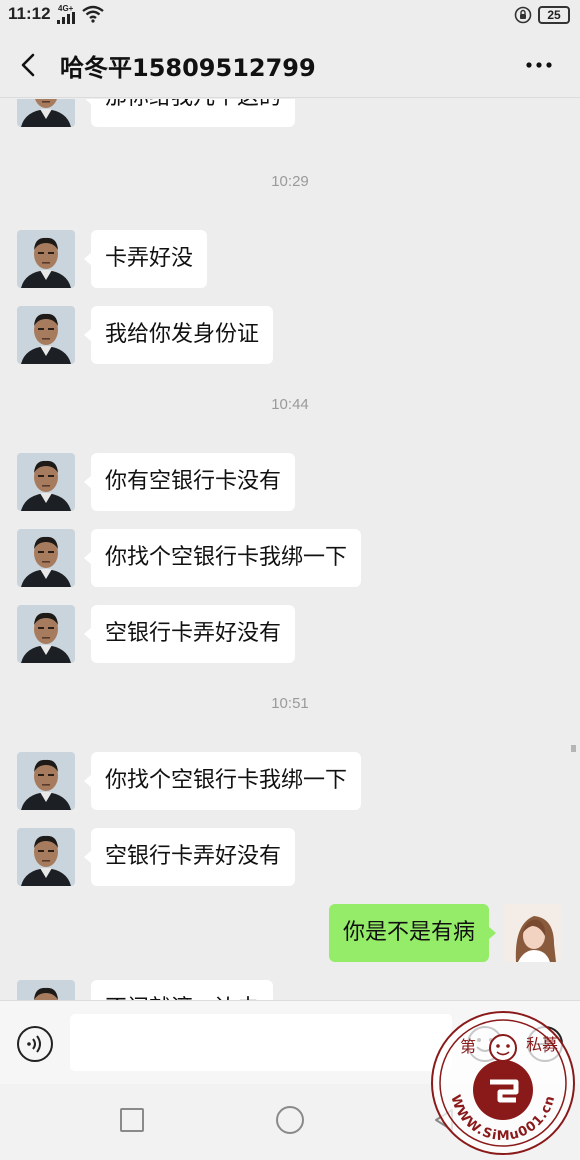  What do you see at coordinates (93, 14) in the screenshot?
I see `wifi-icon` at bounding box center [93, 14].